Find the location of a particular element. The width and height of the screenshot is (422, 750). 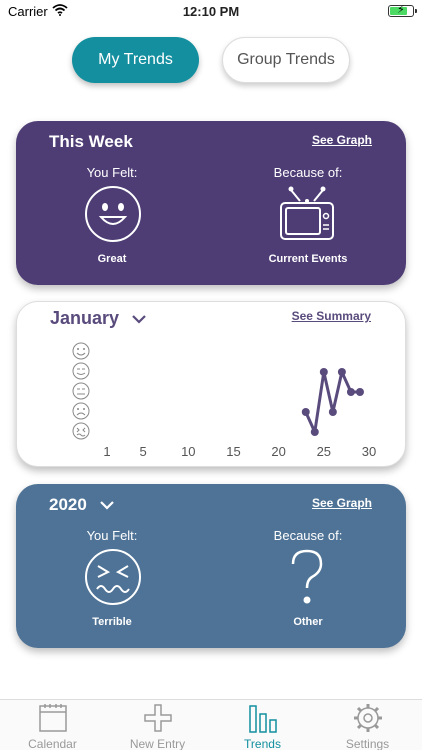

week-title: This Week is located at coordinates (91, 141).